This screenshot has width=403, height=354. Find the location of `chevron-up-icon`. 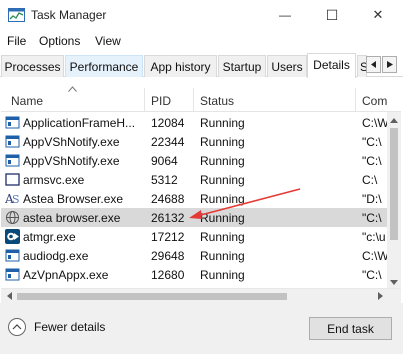

chevron-up-icon is located at coordinates (17, 327).